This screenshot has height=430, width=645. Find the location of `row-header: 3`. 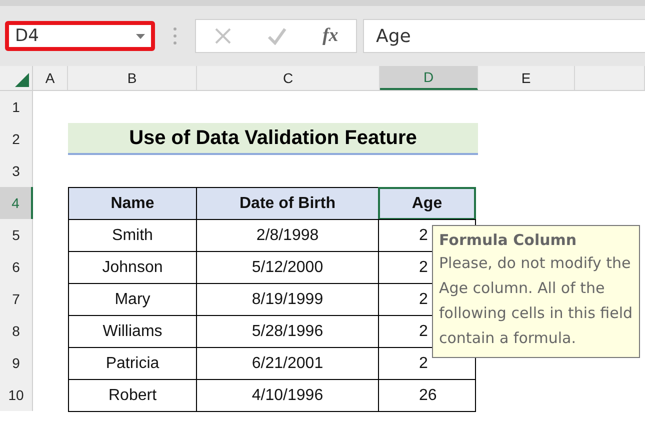

row-header: 3 is located at coordinates (16, 171).